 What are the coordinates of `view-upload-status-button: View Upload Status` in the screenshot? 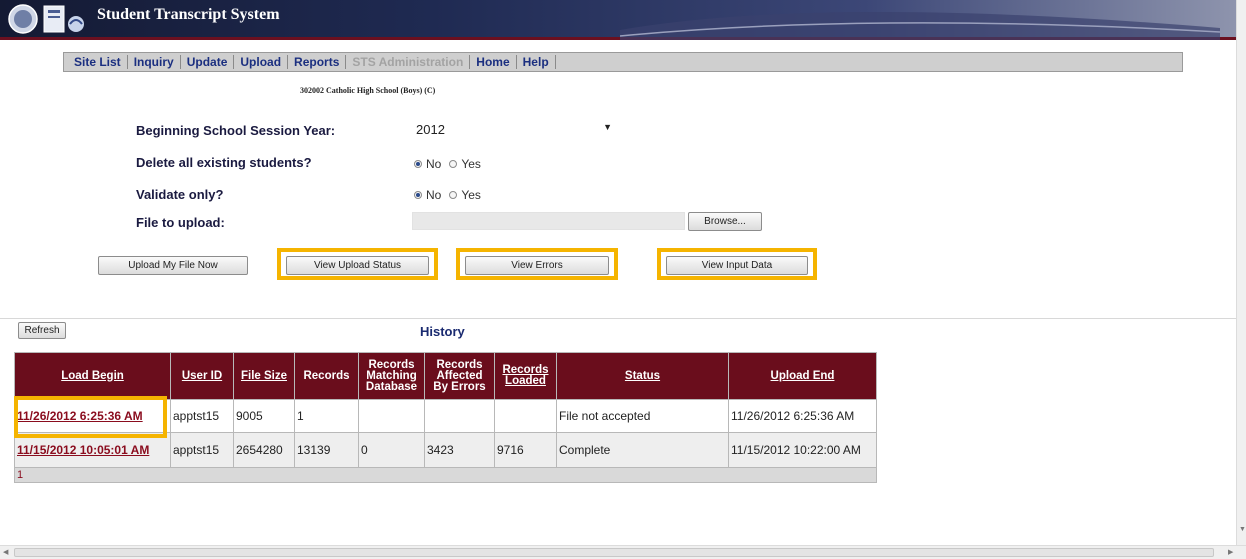 It's located at (357, 265).